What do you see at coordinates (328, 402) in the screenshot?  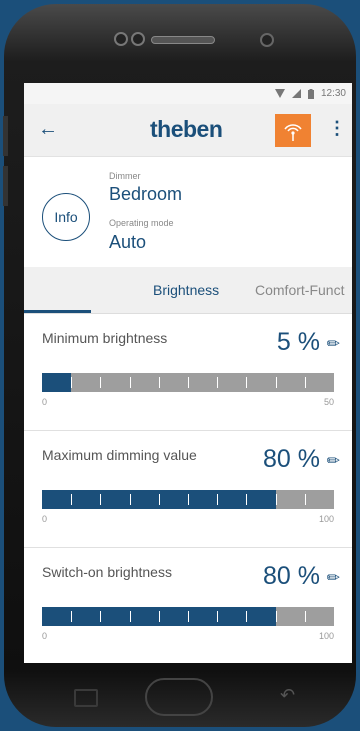 I see `max-label: 50` at bounding box center [328, 402].